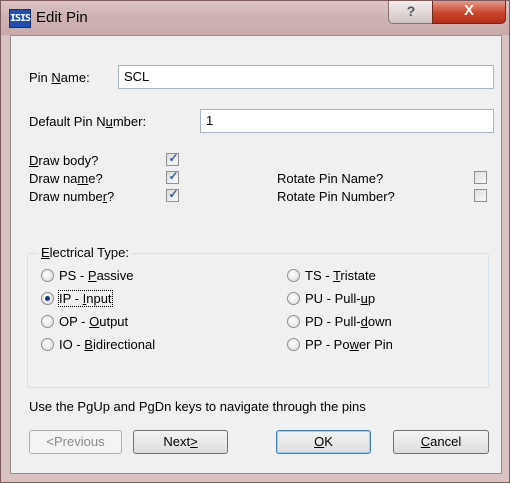 Image resolution: width=510 pixels, height=483 pixels. What do you see at coordinates (336, 196) in the screenshot?
I see `rotate-pin-number-label: Rotate Pin Number?` at bounding box center [336, 196].